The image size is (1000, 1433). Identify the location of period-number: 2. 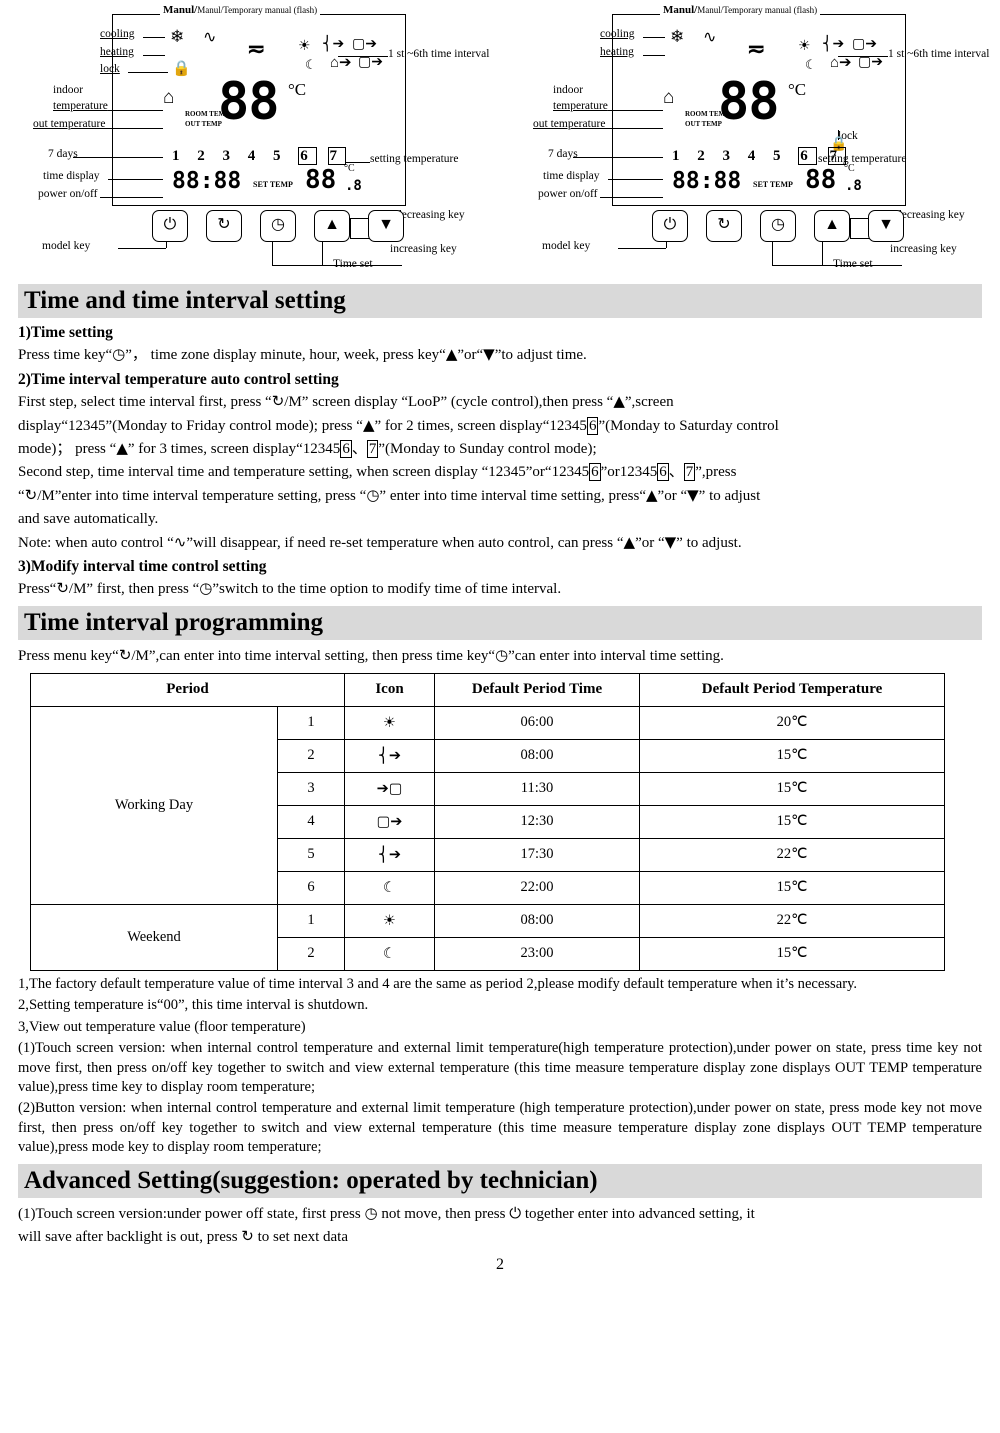
(311, 755).